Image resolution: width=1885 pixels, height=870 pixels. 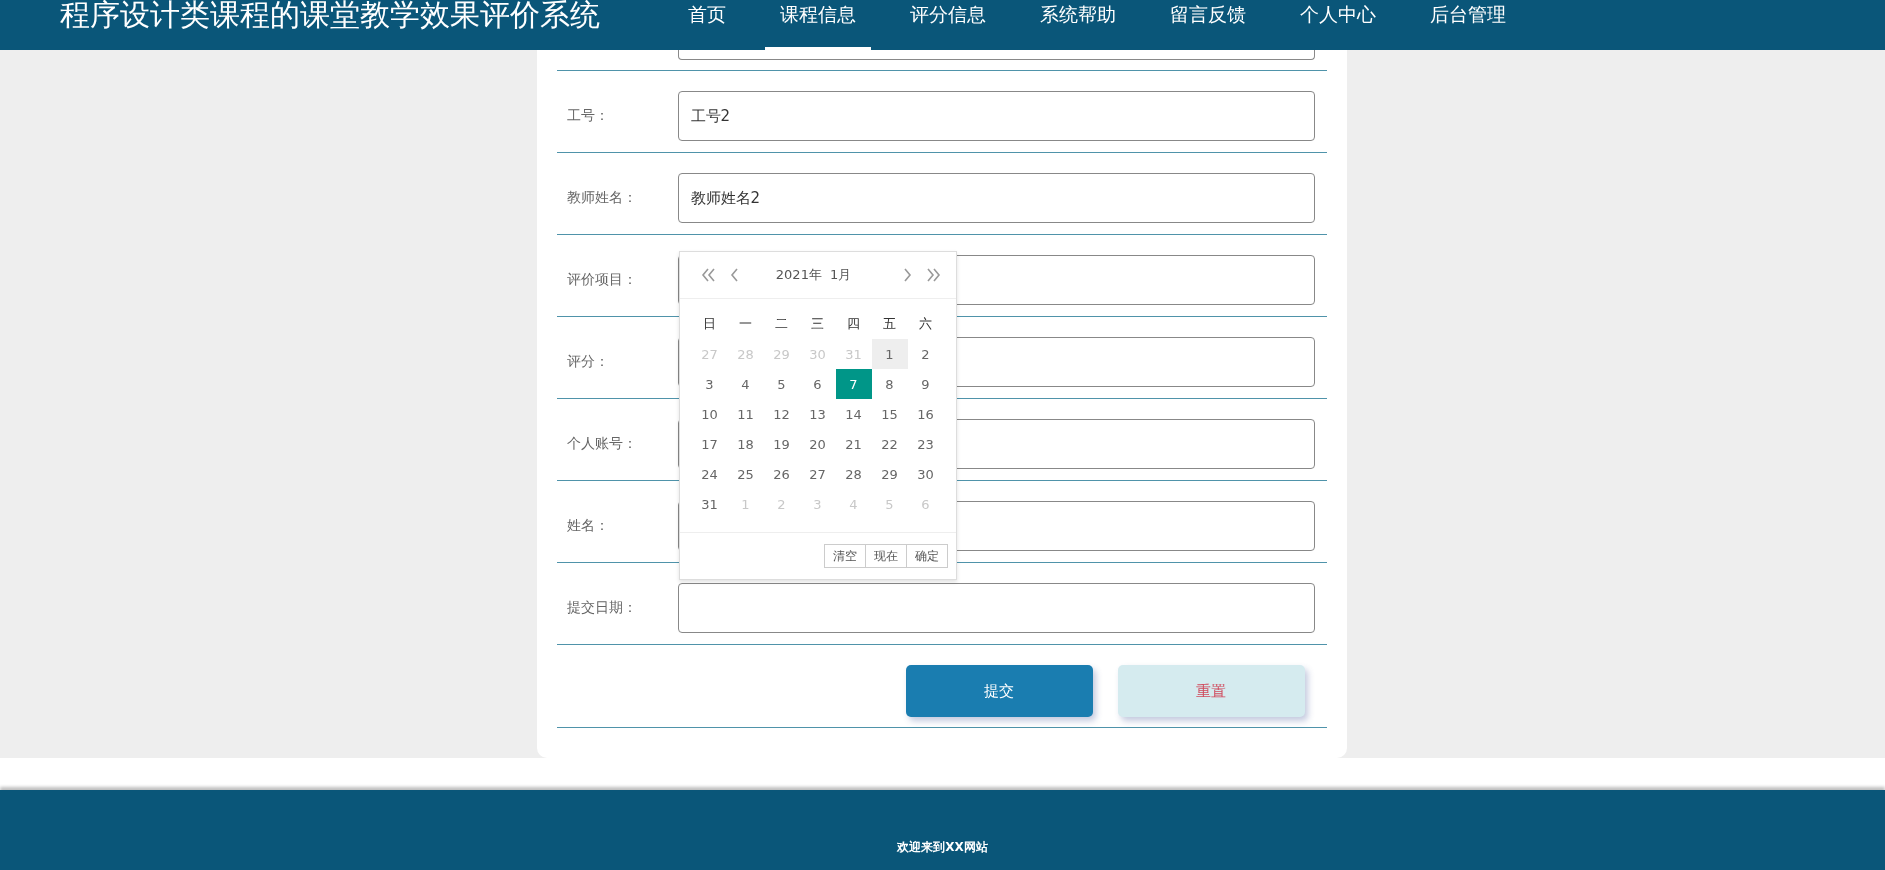 I want to click on date-cell: 18, so click(x=745, y=444).